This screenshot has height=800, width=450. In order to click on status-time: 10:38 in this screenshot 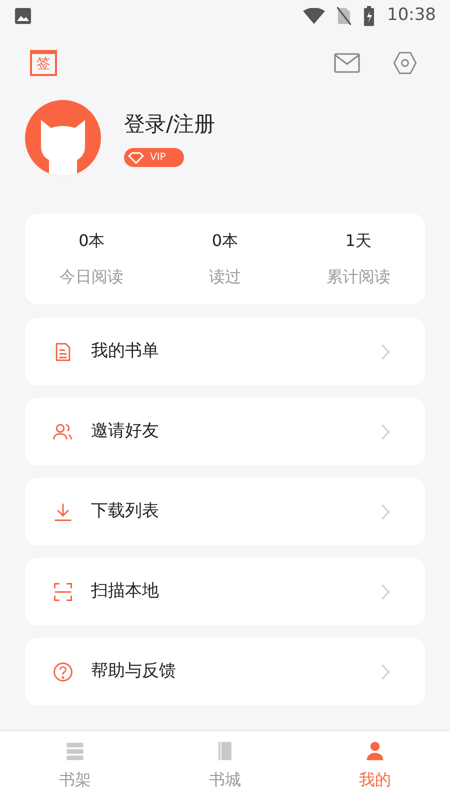, I will do `click(411, 16)`.